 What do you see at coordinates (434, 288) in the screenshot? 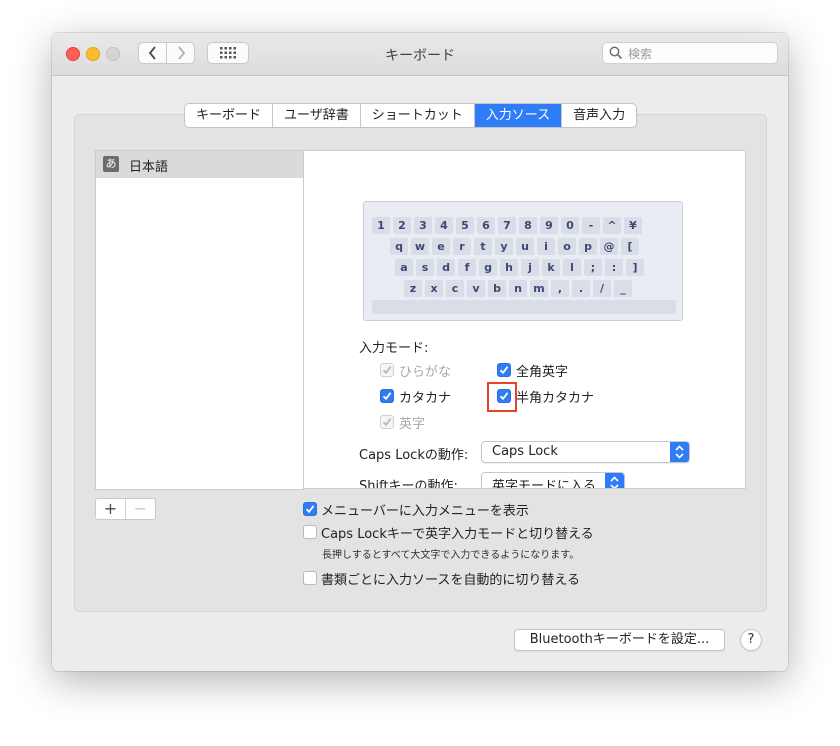
I see `key: x` at bounding box center [434, 288].